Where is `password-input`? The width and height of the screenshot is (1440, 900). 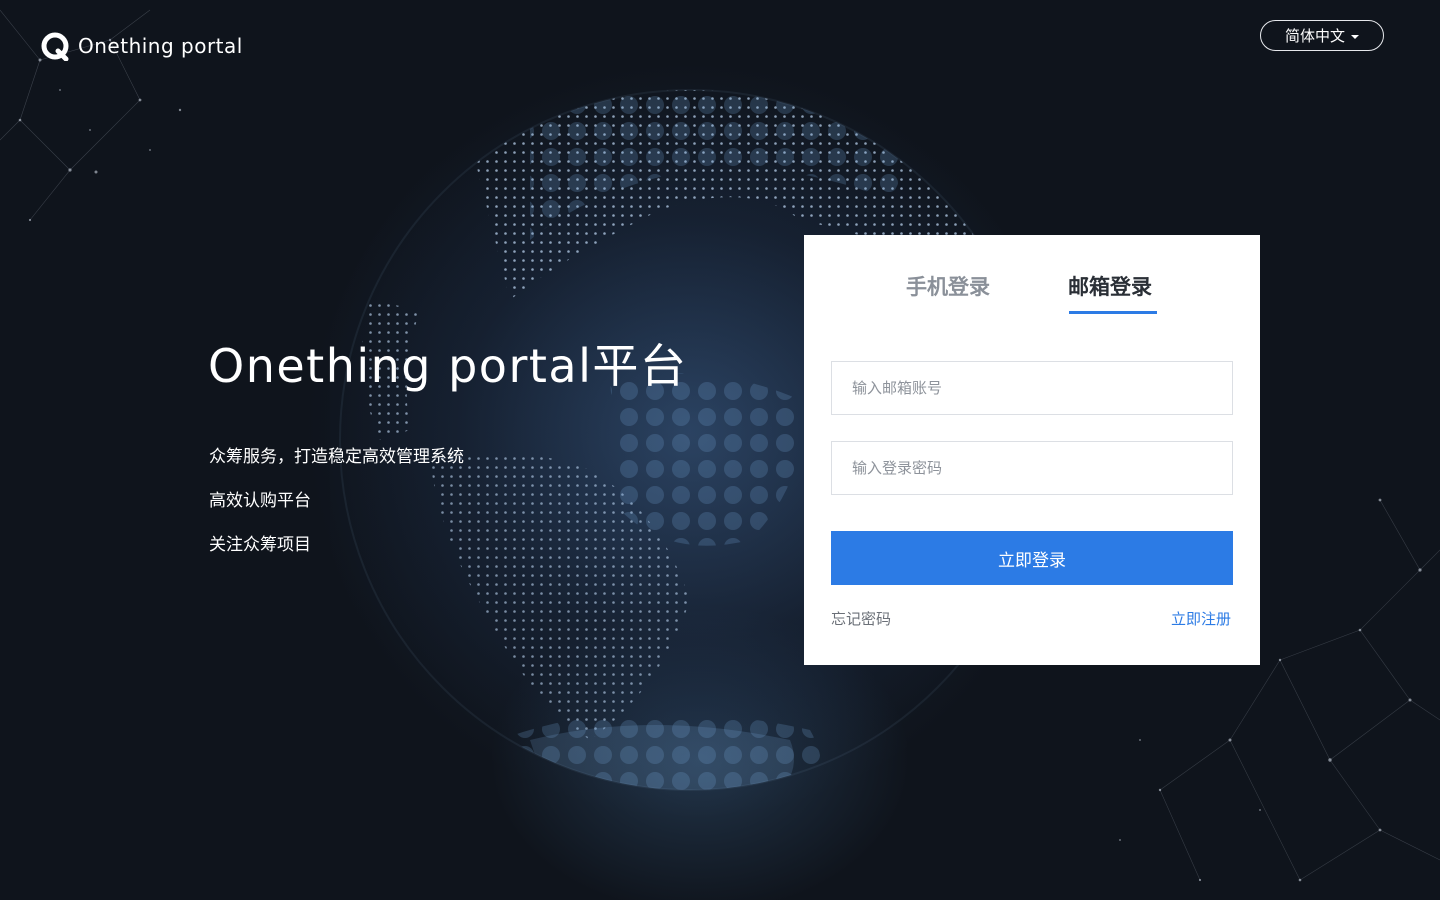 password-input is located at coordinates (1032, 468).